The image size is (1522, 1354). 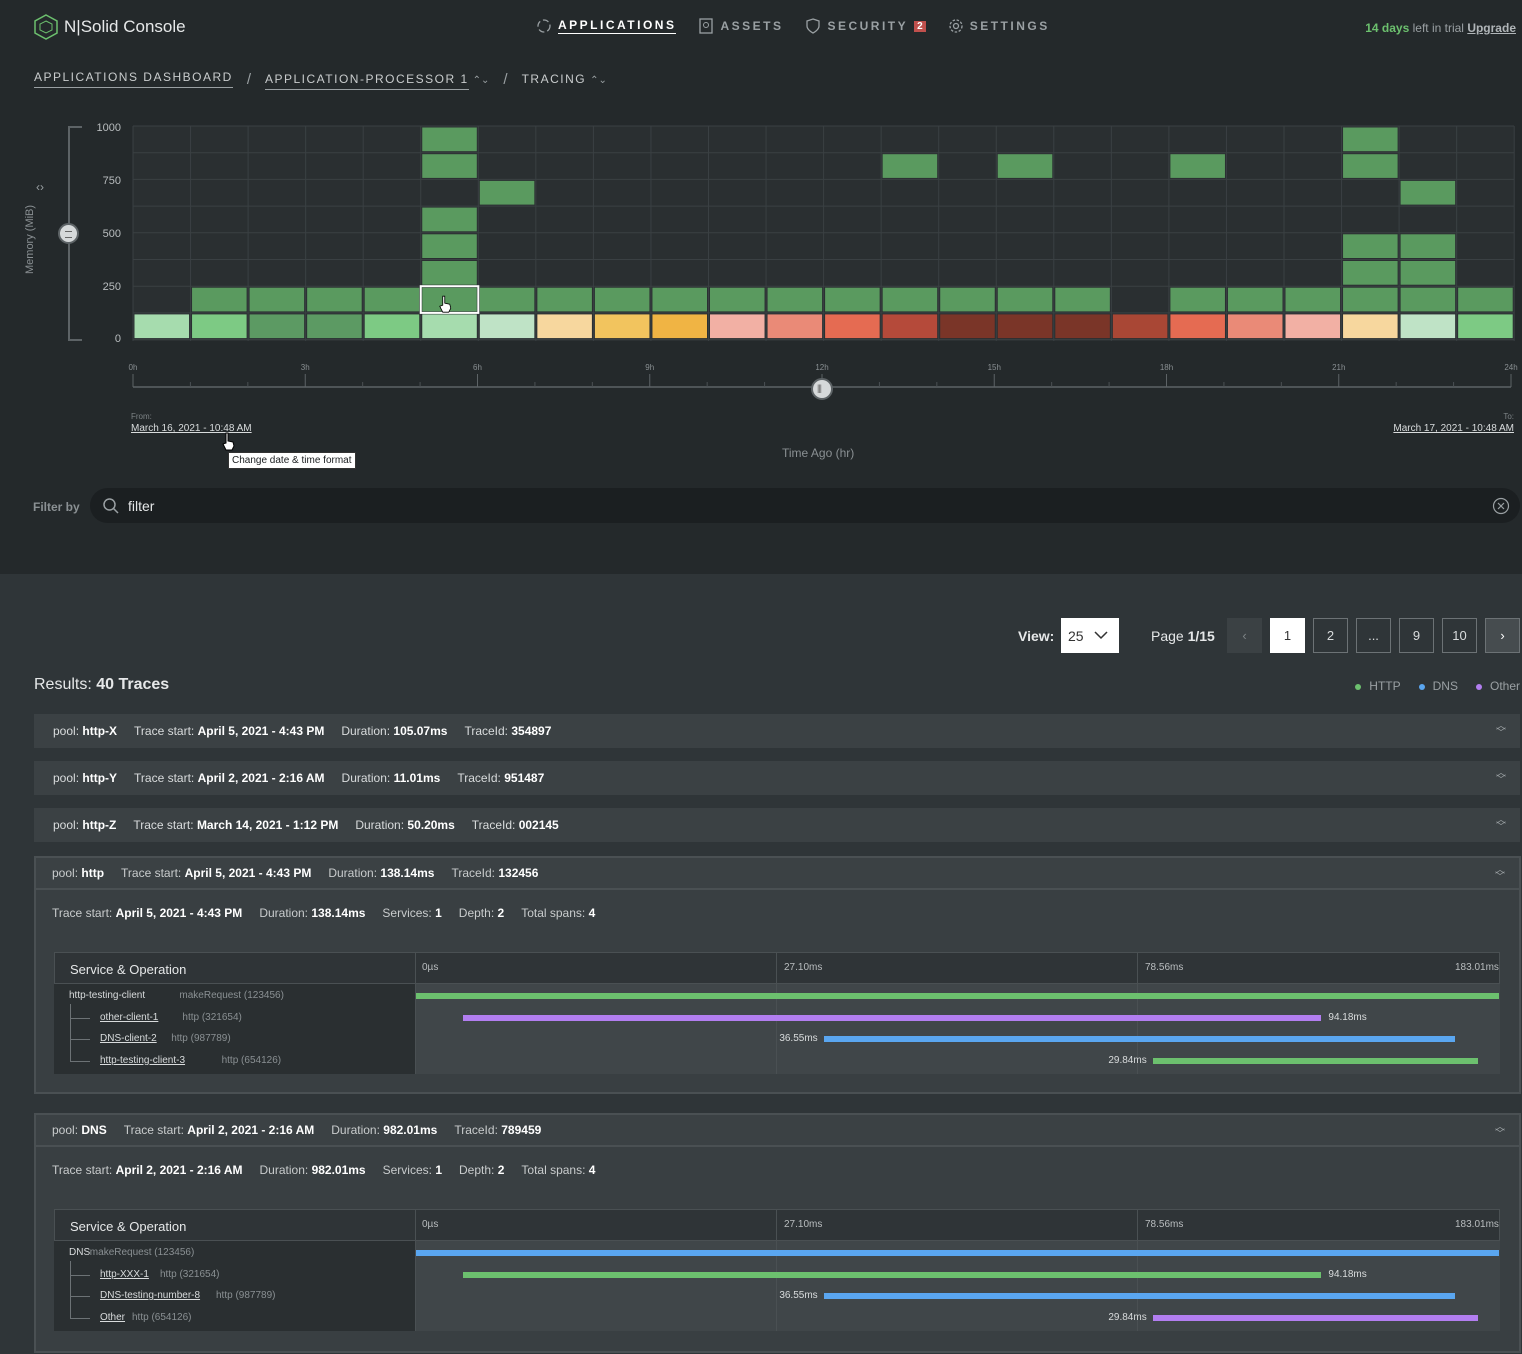 I want to click on time-range-handle, so click(x=822, y=389).